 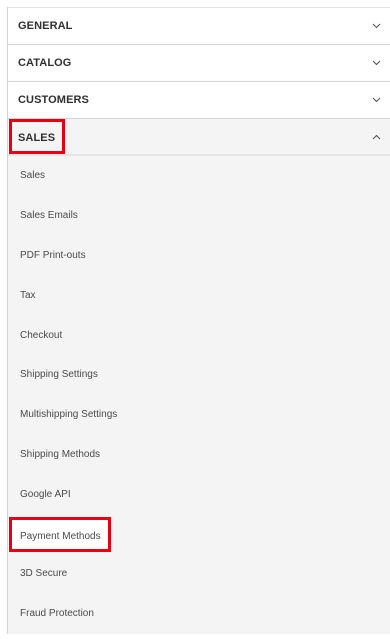 I want to click on subitem-label: Sales, so click(x=33, y=176).